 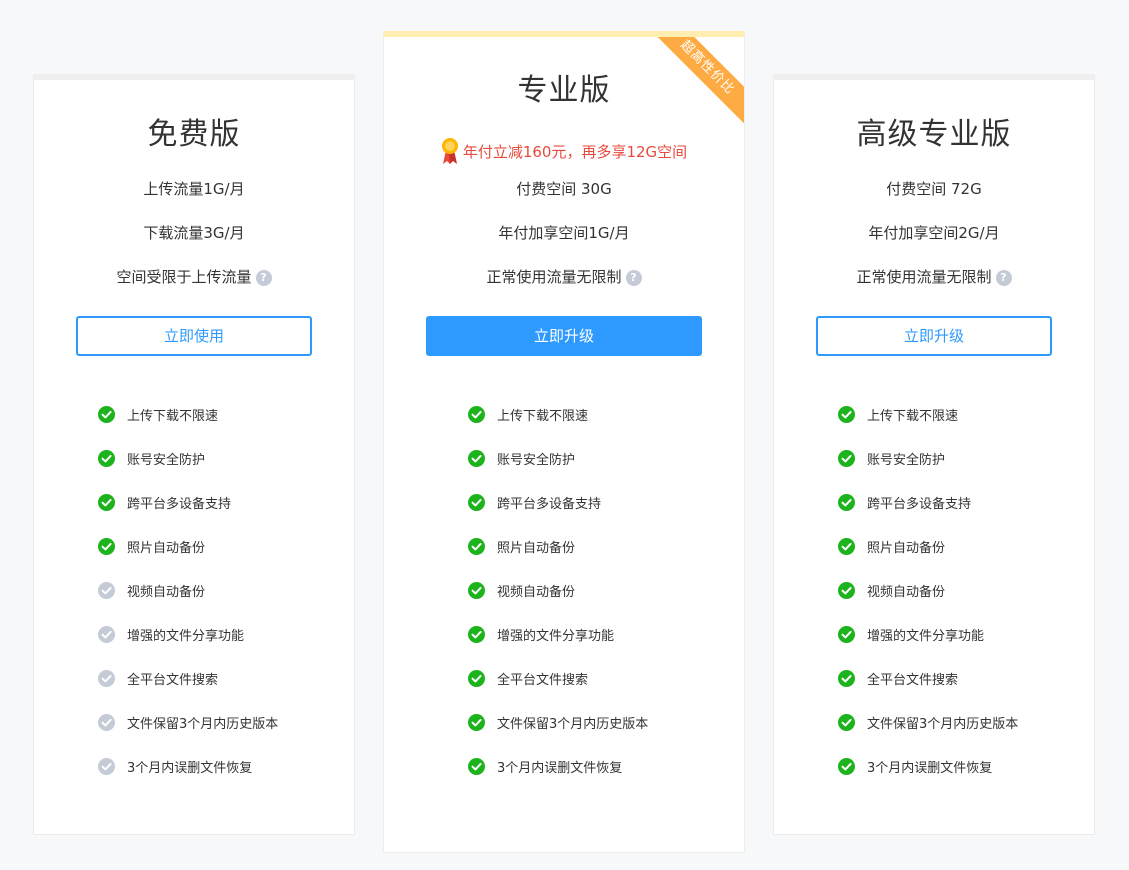 What do you see at coordinates (194, 336) in the screenshot?
I see `use-now-button: 立即使用` at bounding box center [194, 336].